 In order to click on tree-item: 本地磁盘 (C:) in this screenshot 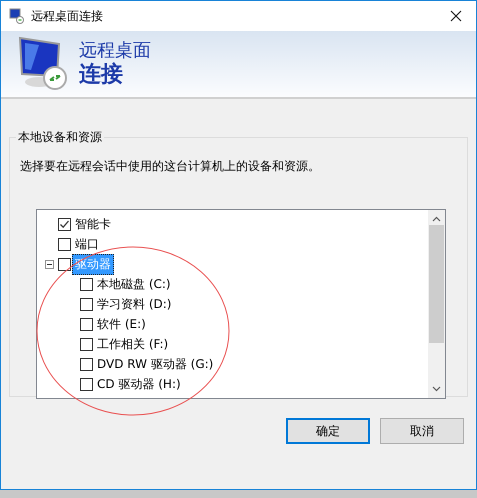, I will do `click(134, 284)`.